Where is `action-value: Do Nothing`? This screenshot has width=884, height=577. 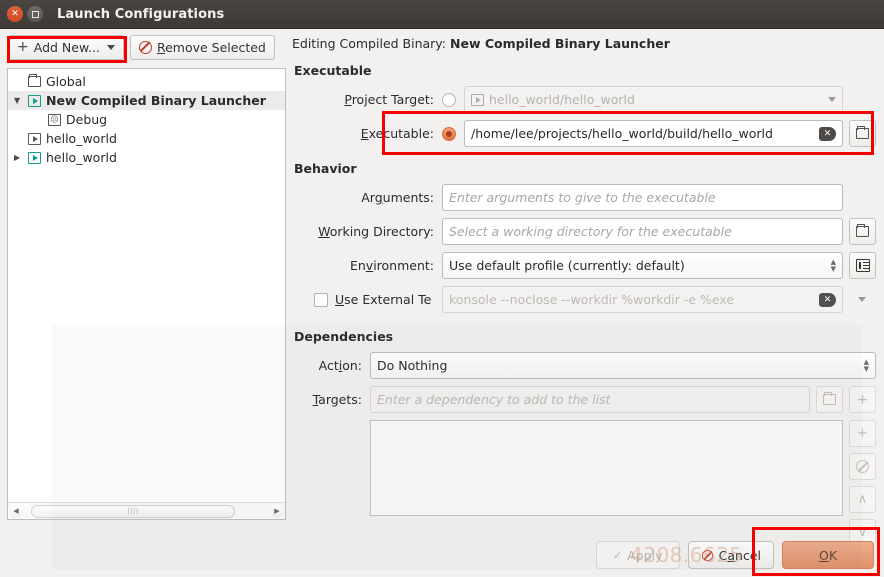
action-value: Do Nothing is located at coordinates (412, 365).